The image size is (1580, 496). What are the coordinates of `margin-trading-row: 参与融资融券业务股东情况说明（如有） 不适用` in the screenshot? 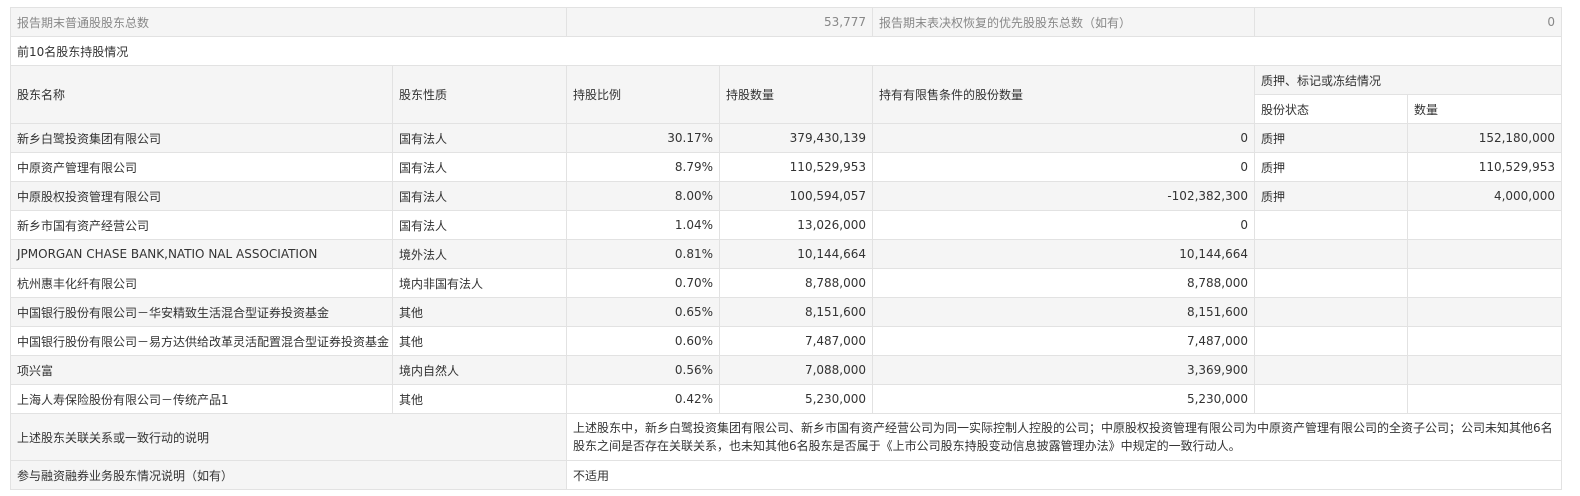 It's located at (786, 475).